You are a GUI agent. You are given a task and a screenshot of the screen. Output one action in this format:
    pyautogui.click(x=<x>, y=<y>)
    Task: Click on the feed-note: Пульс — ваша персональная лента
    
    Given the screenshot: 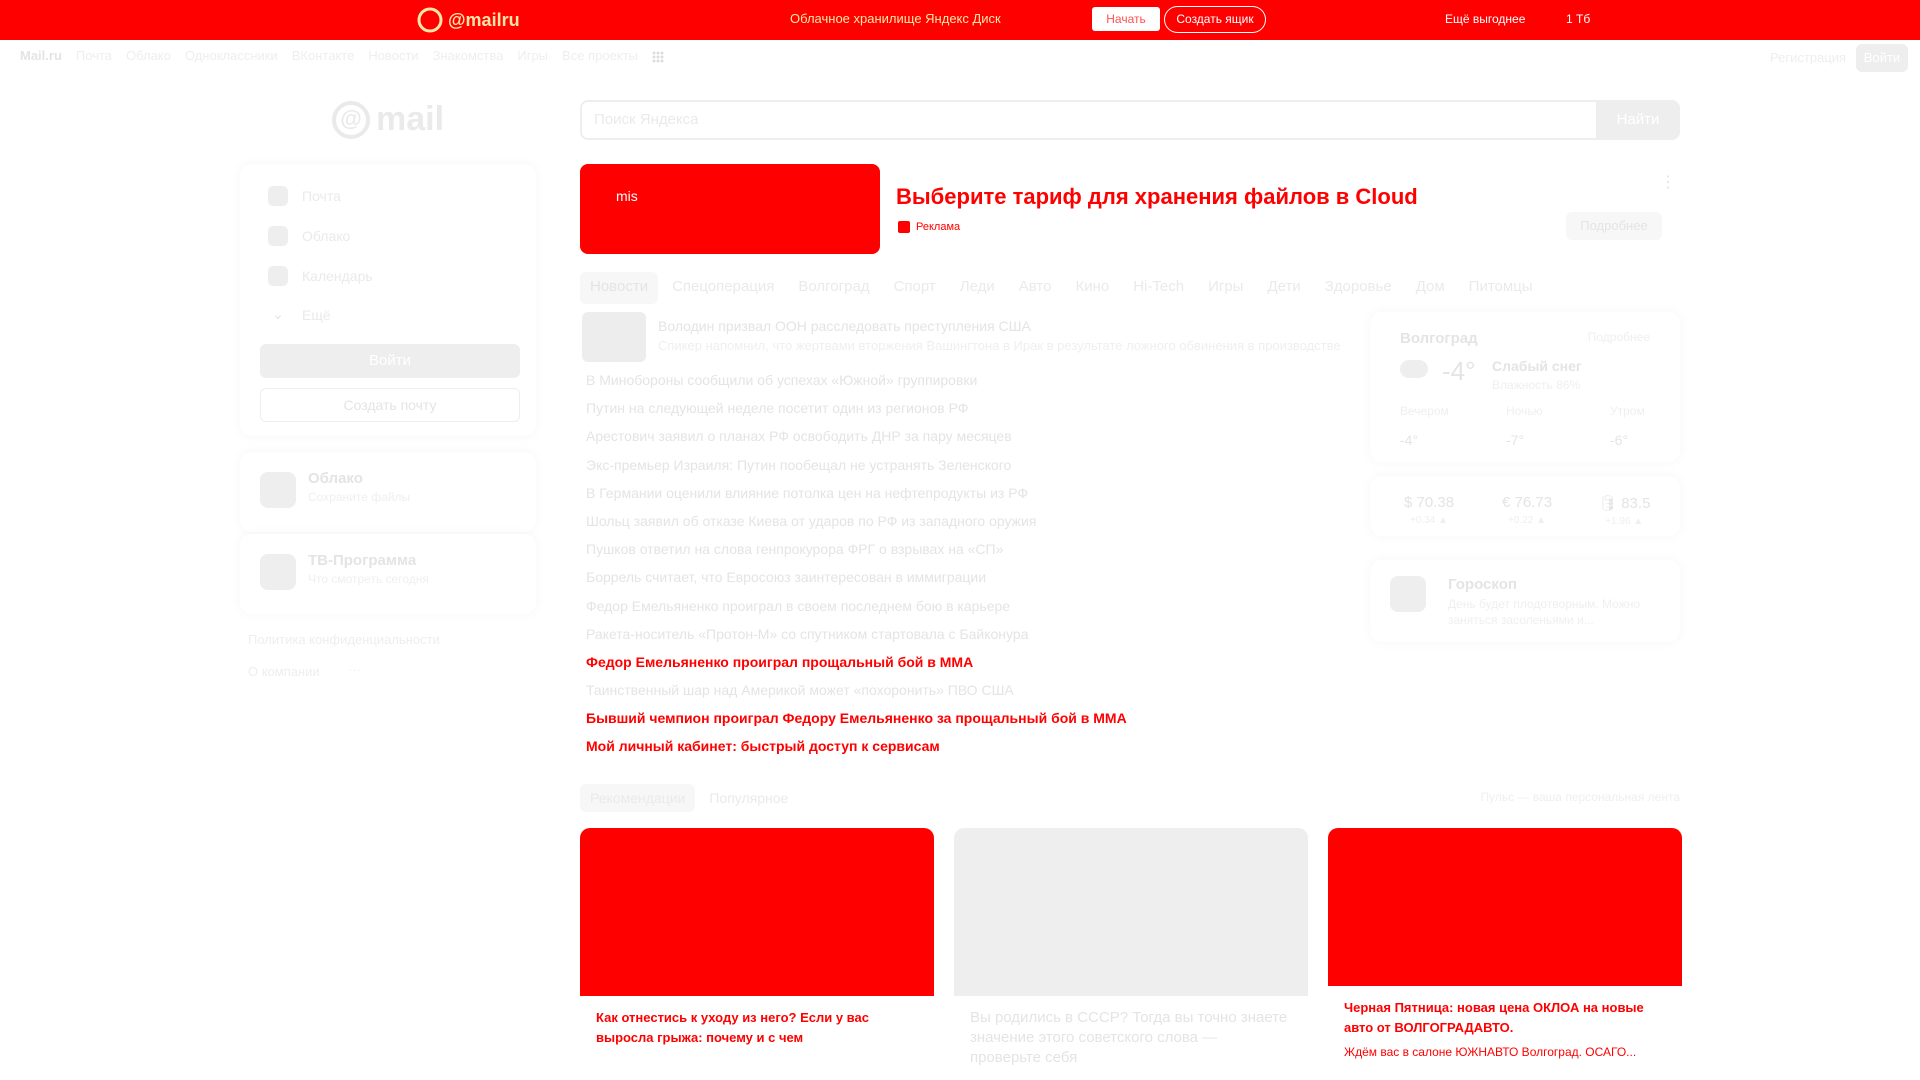 What is the action you would take?
    pyautogui.click(x=1580, y=797)
    